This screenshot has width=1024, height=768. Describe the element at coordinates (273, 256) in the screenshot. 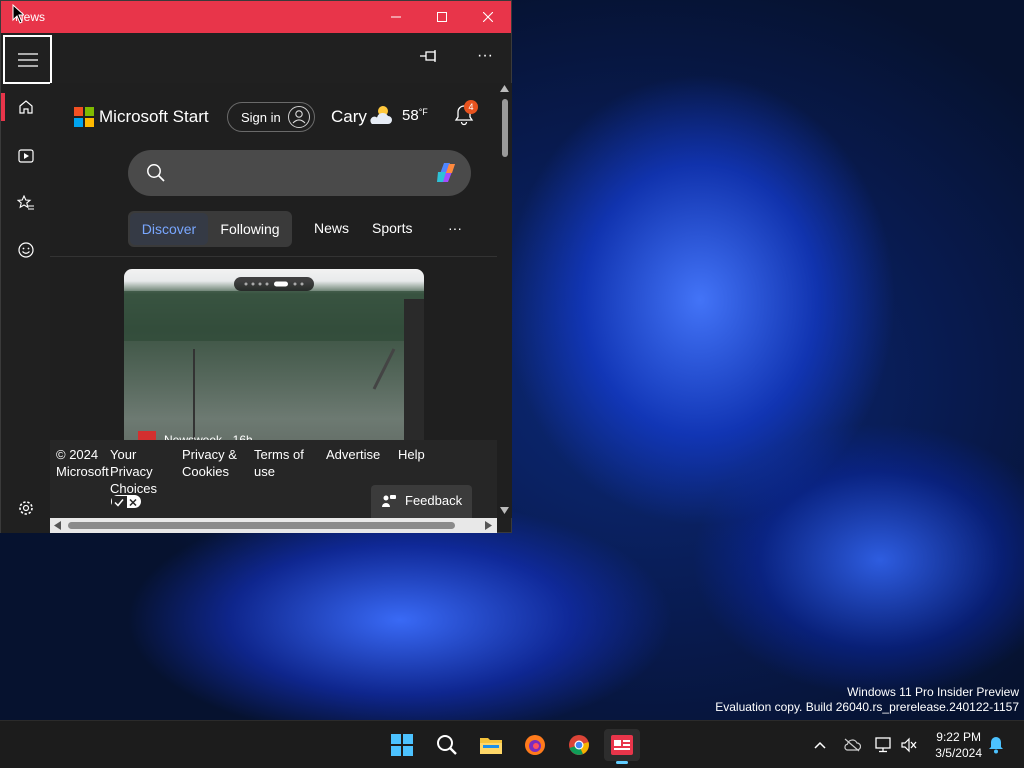

I see `tabs-divider` at that location.